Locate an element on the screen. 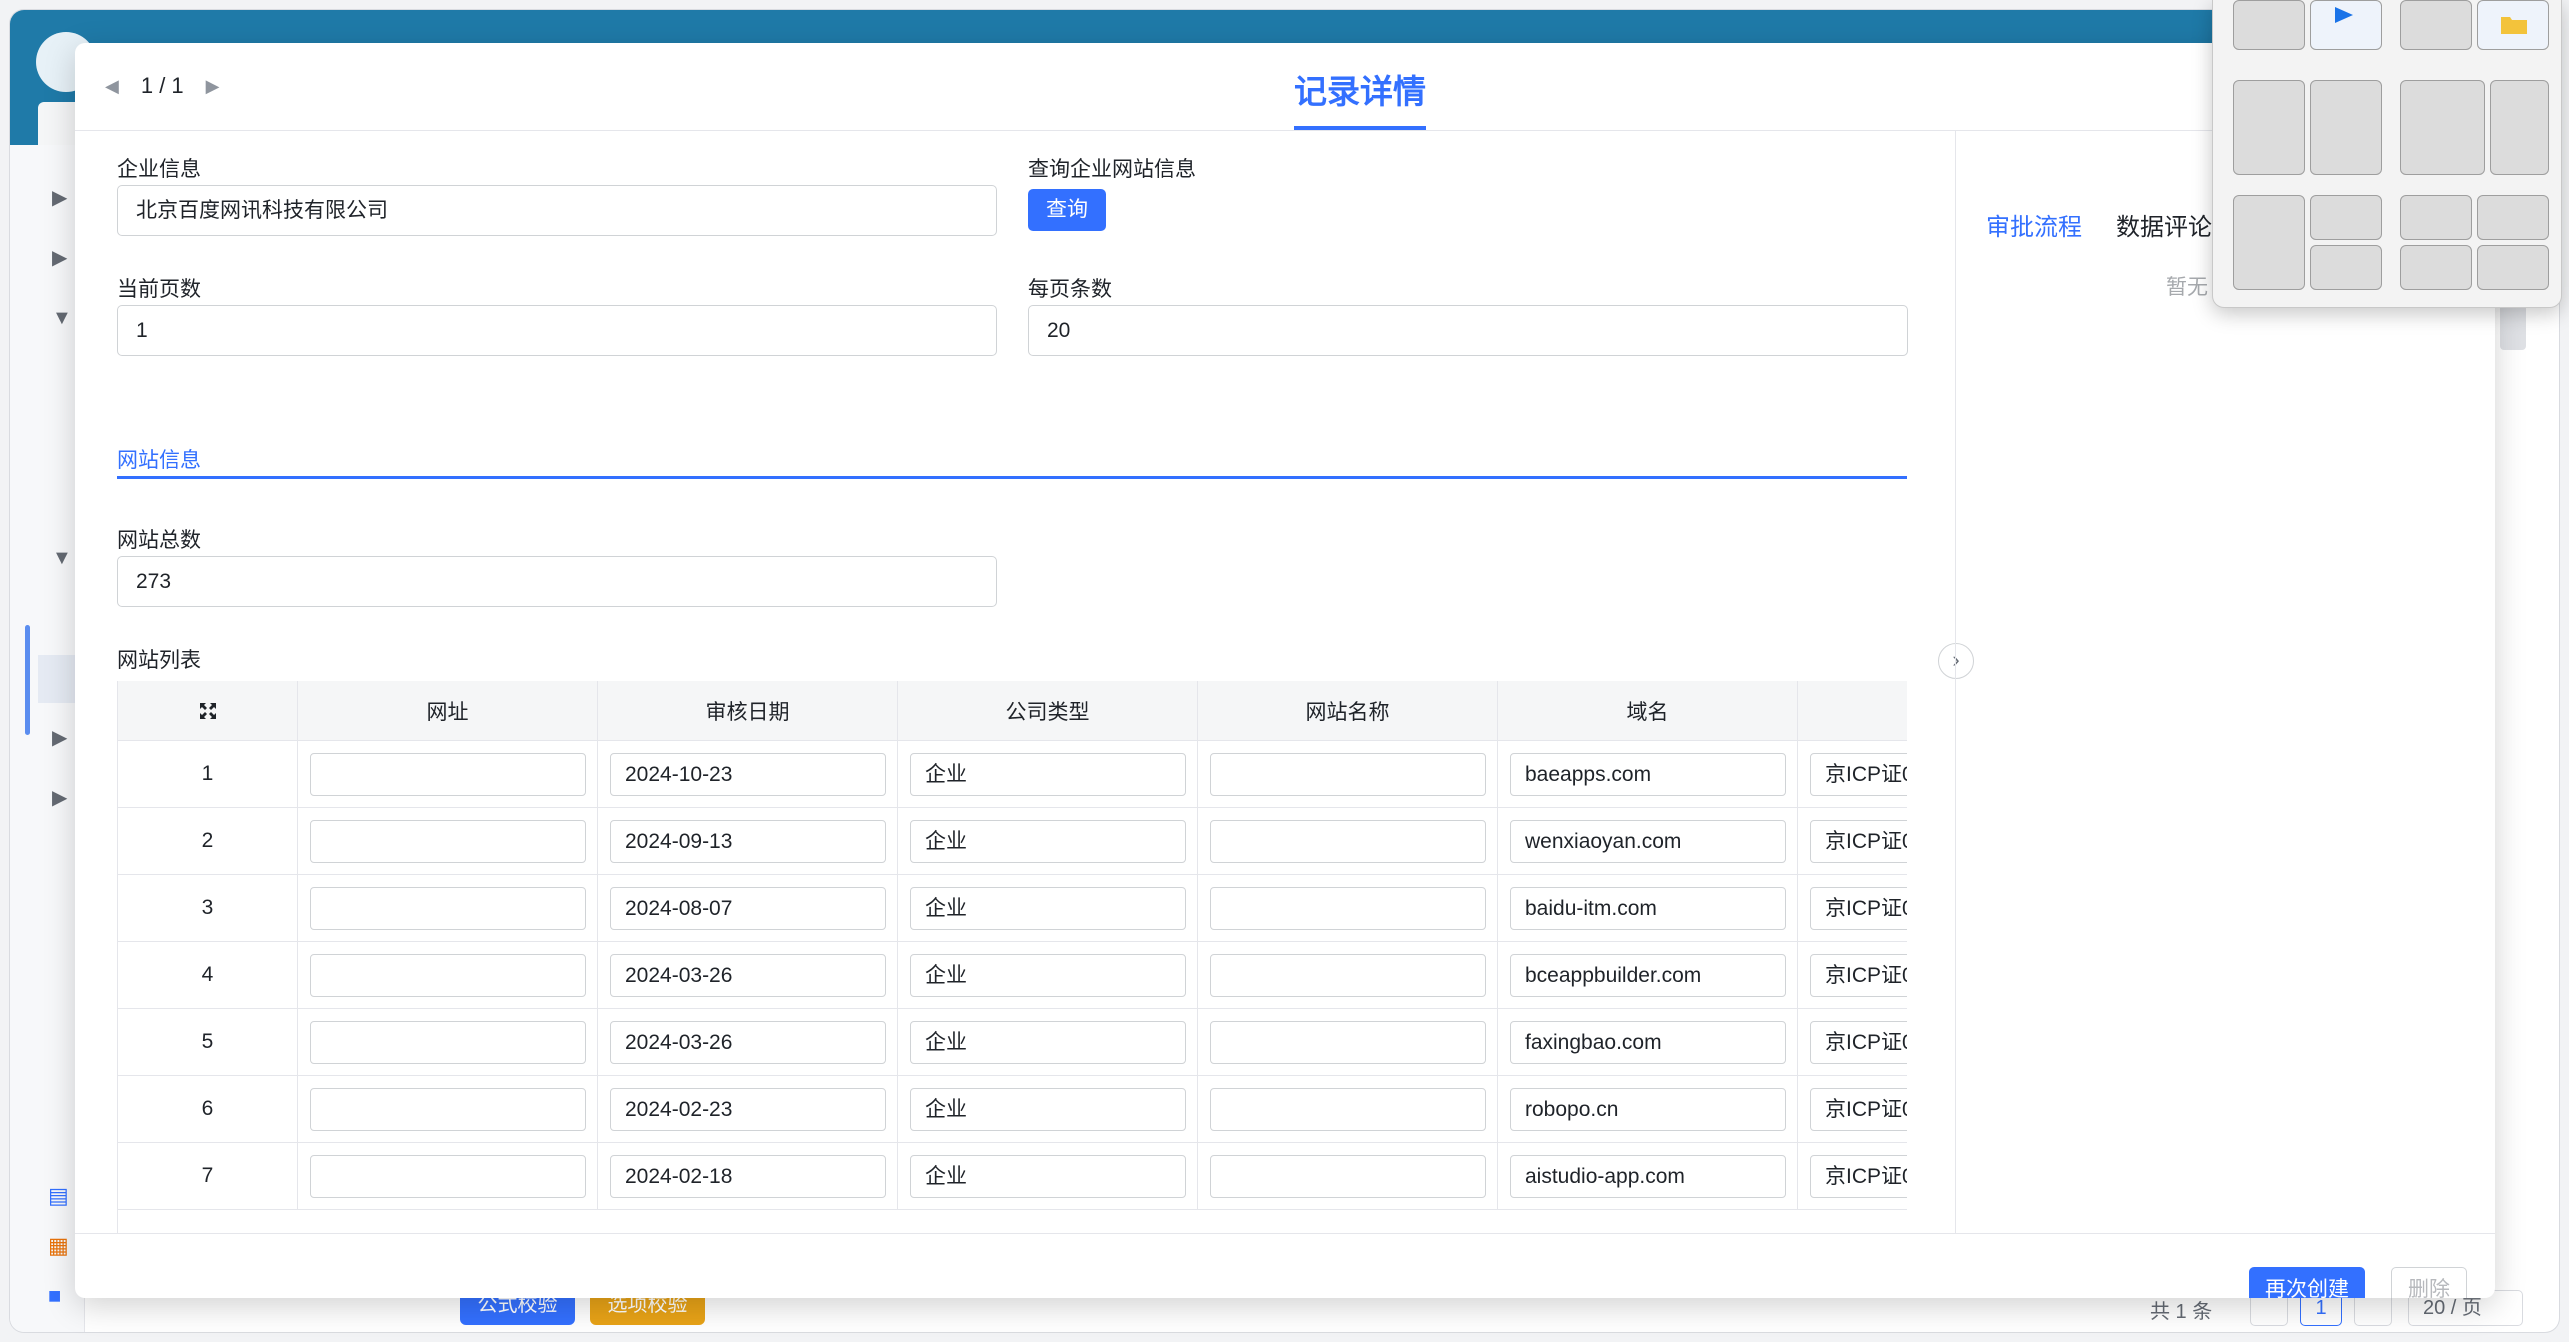 This screenshot has height=1342, width=2569. date-cell-input: 2024-10-23 is located at coordinates (748, 774).